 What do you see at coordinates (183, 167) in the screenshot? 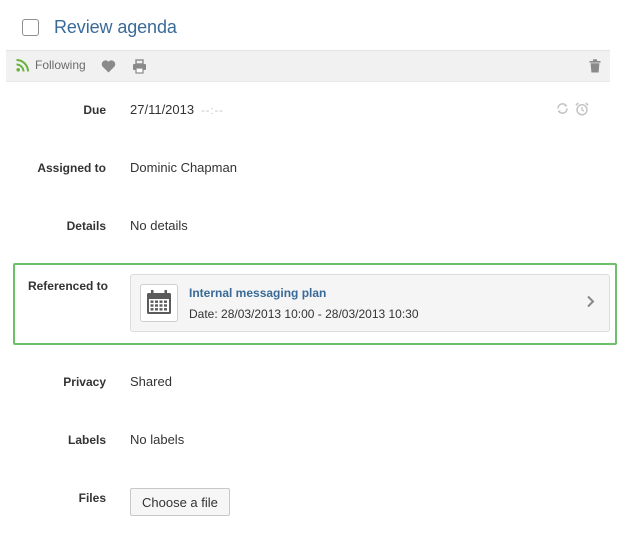
I see `assigned-to-value: Dominic Chapman` at bounding box center [183, 167].